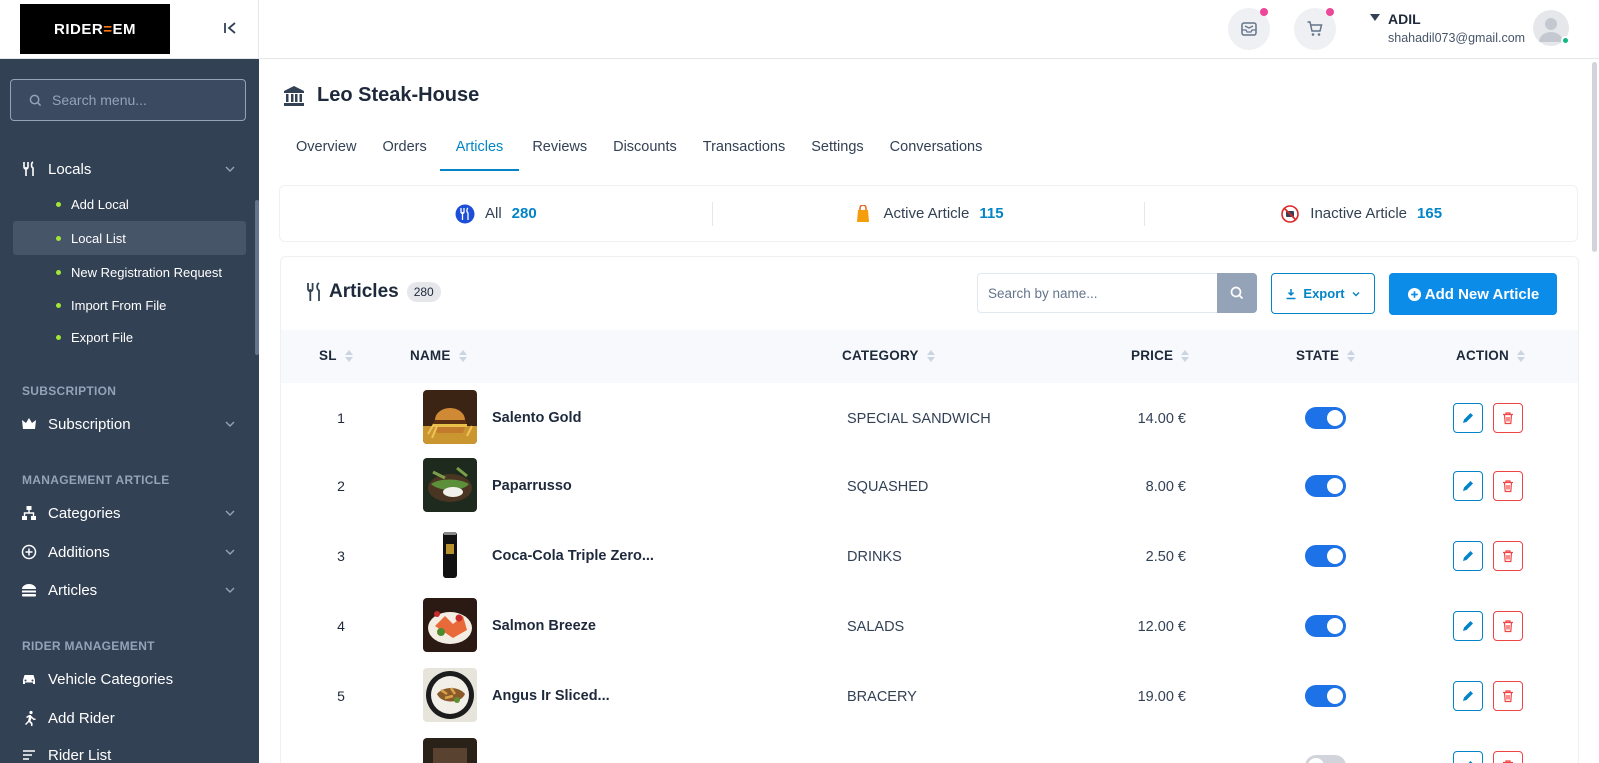 Image resolution: width=1599 pixels, height=763 pixels. I want to click on sidebar-item-additions: Additions, so click(127, 552).